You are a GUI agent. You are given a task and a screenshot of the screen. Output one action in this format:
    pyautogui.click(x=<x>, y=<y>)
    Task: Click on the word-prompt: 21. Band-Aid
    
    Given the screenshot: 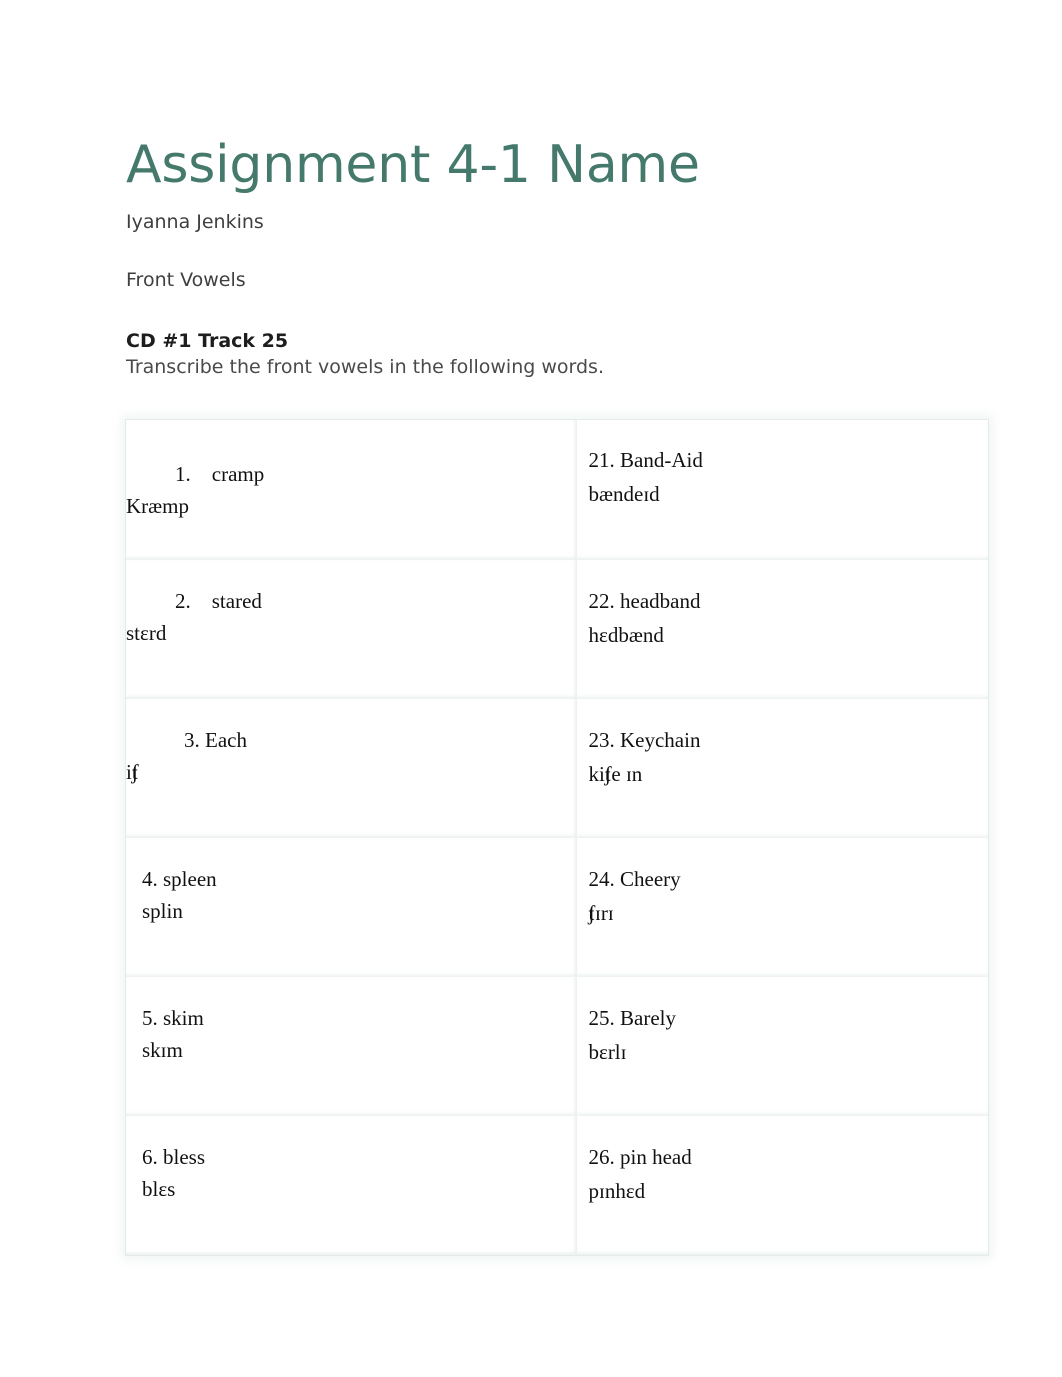 What is the action you would take?
    pyautogui.click(x=645, y=460)
    